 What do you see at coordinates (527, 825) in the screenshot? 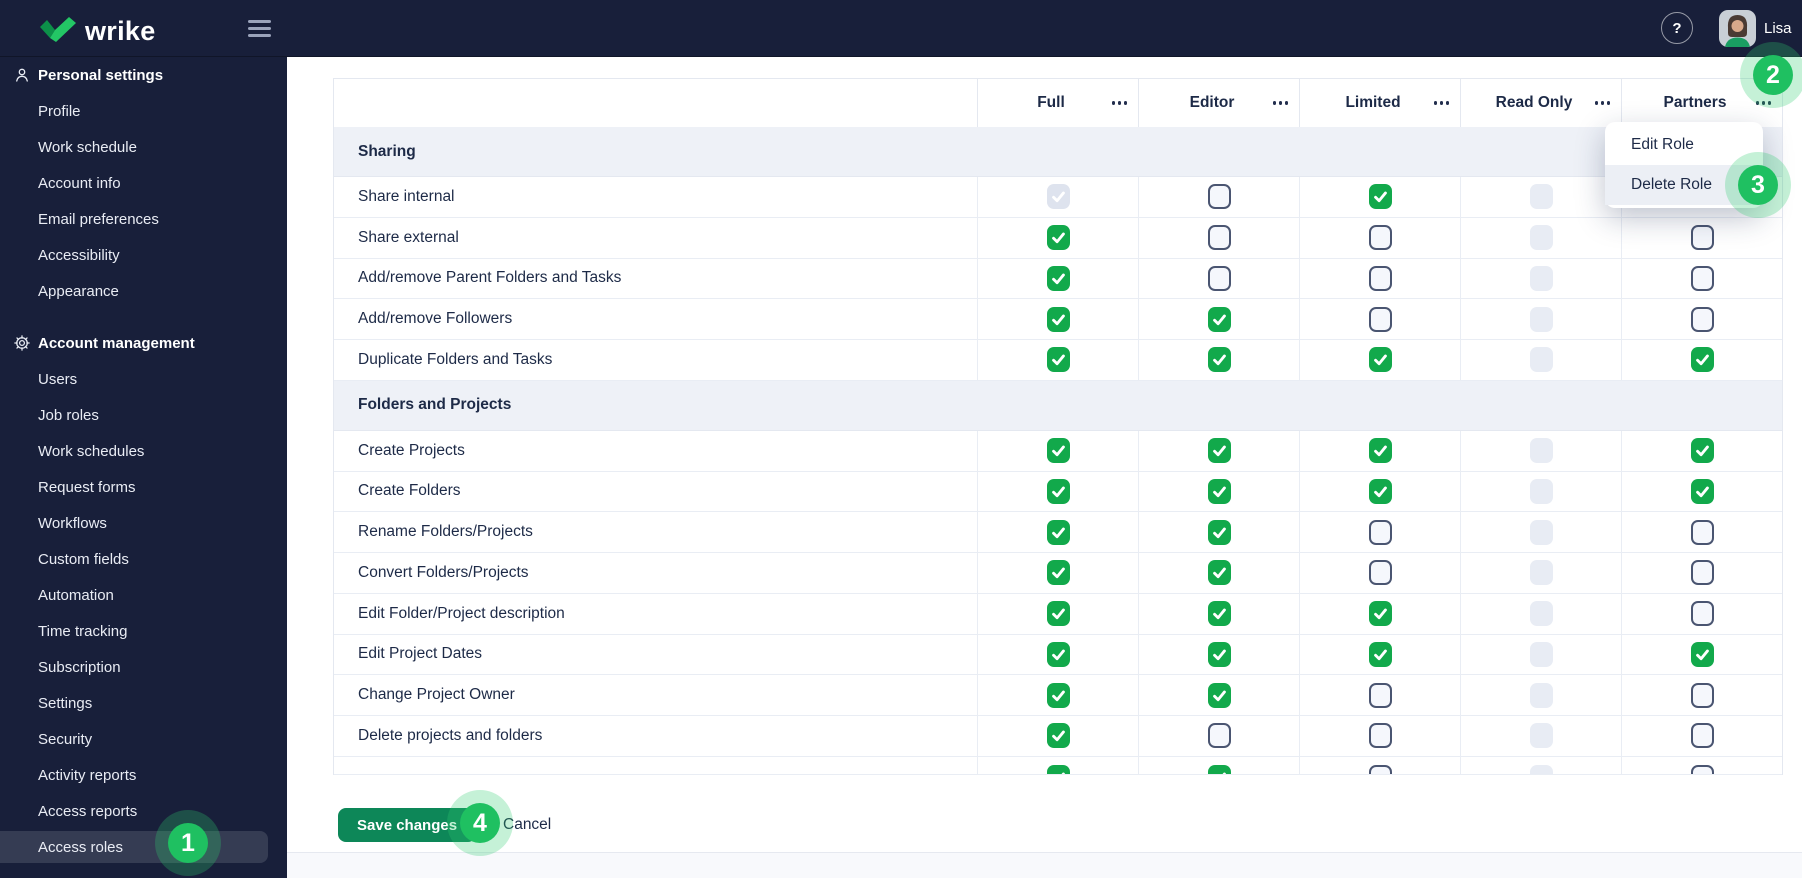
I see `cancel-button: Cancel` at bounding box center [527, 825].